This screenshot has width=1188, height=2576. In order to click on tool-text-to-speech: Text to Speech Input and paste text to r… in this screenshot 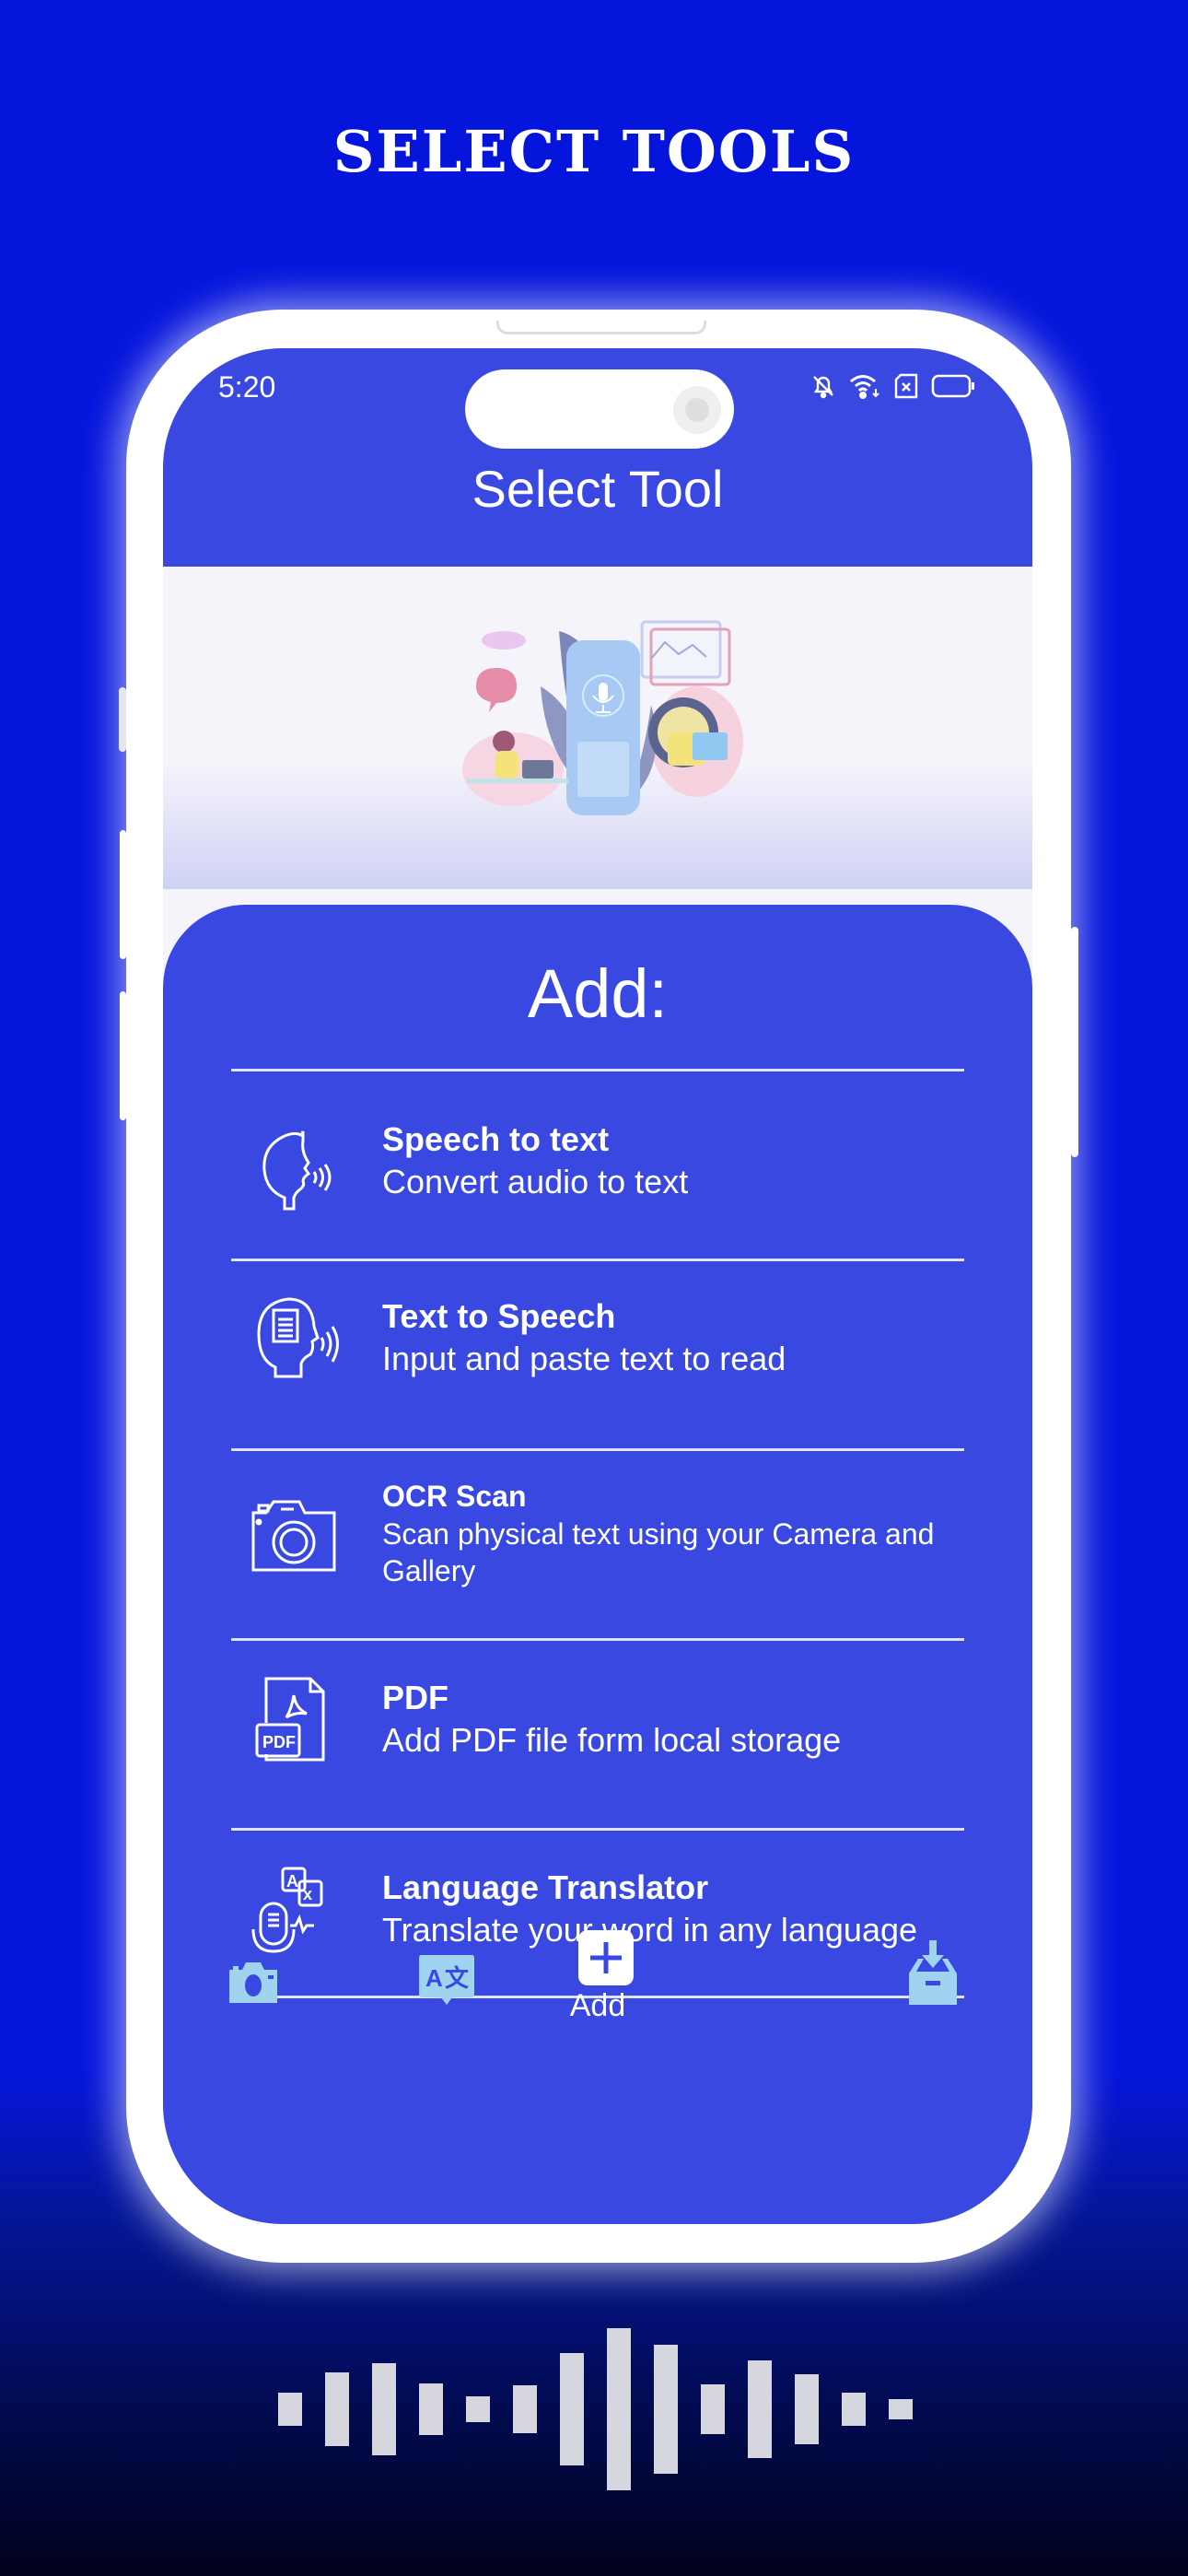, I will do `click(597, 1354)`.